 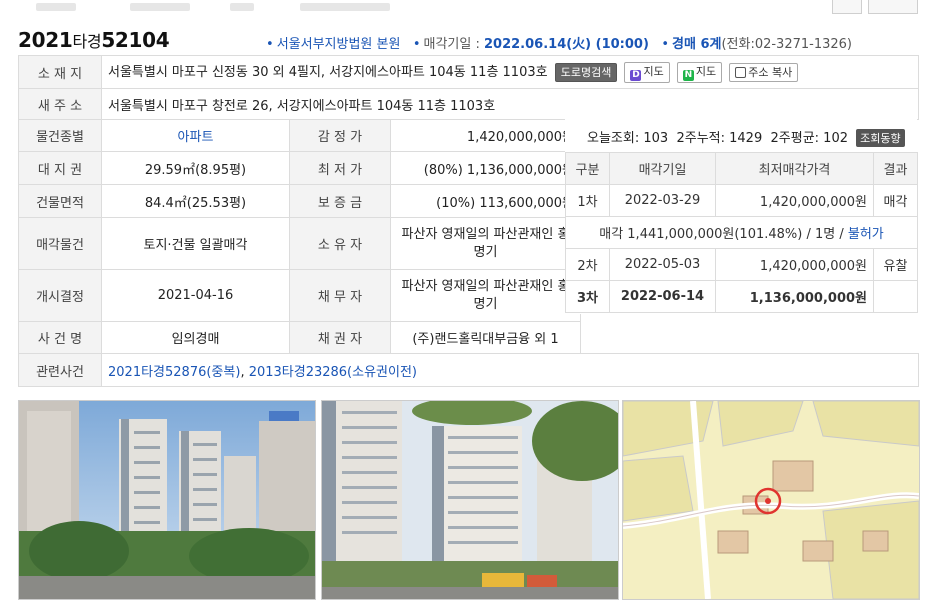 I want to click on history-round: 1차, so click(x=587, y=200).